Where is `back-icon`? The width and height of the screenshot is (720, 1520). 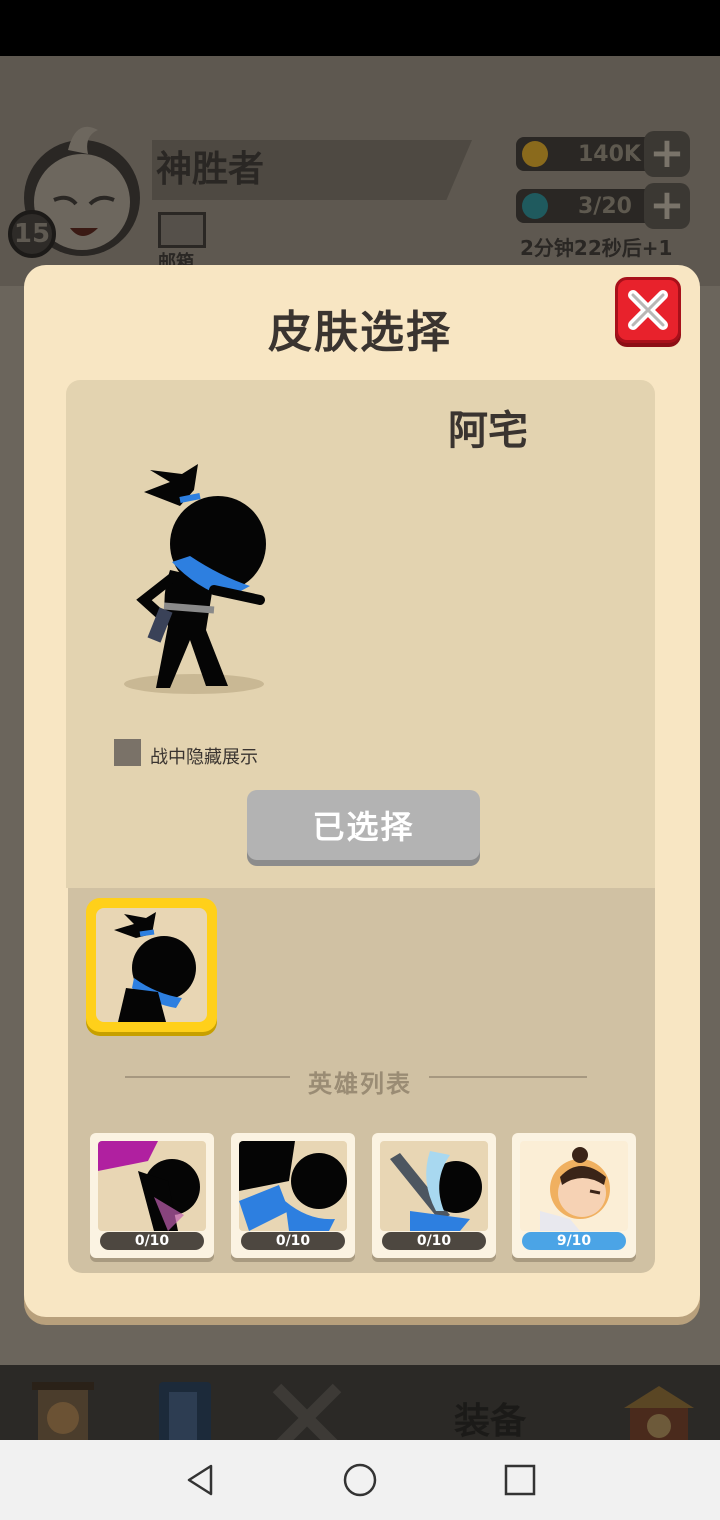 back-icon is located at coordinates (201, 1480).